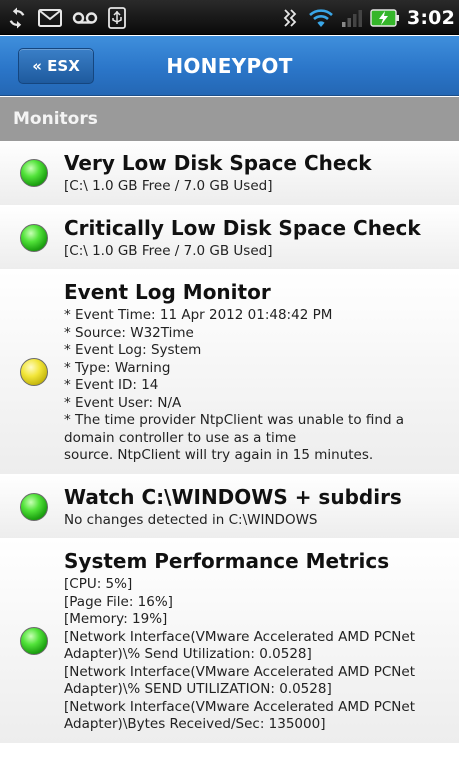 This screenshot has width=459, height=783. I want to click on monitor-title: Very Low Disk Space Check, so click(218, 163).